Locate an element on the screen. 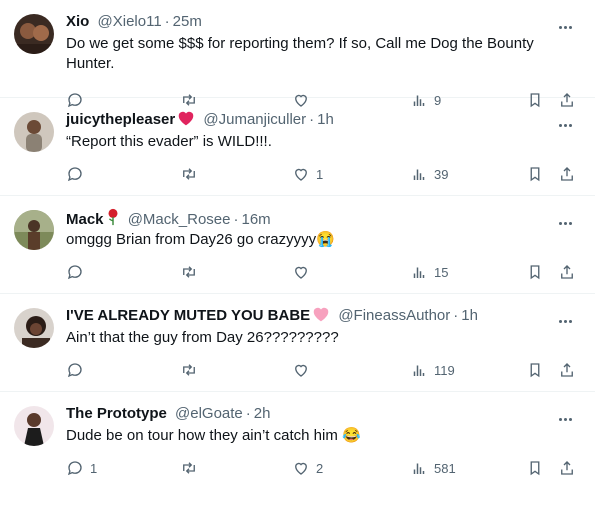 Image resolution: width=595 pixels, height=520 pixels. views-button: 15 is located at coordinates (429, 272).